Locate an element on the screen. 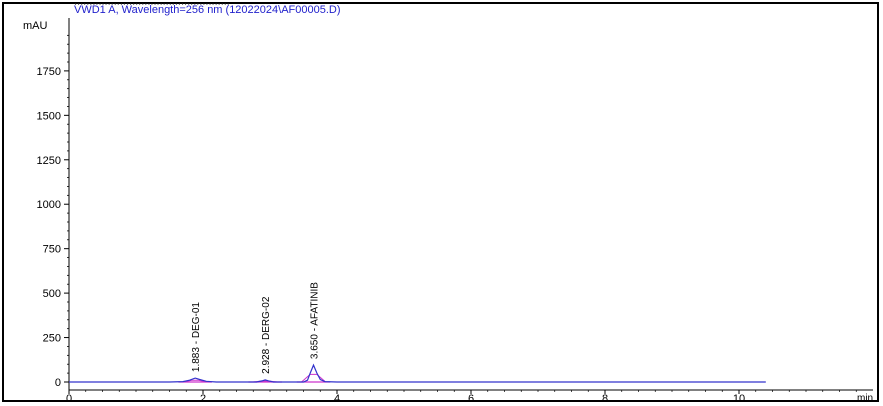 This screenshot has height=406, width=883. peak-label: 2.928 - DERG-02 is located at coordinates (266, 335).